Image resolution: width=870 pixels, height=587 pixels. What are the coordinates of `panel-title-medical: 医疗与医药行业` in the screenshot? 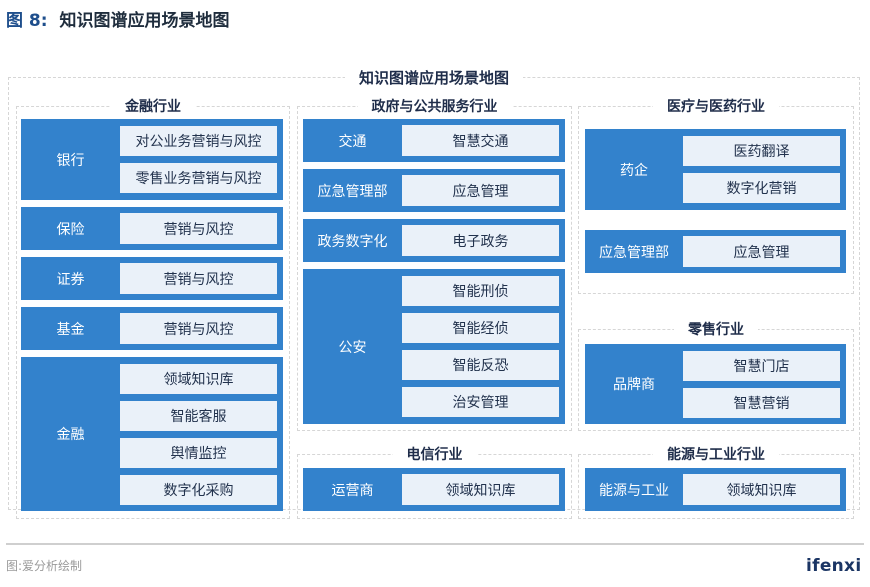 It's located at (716, 107).